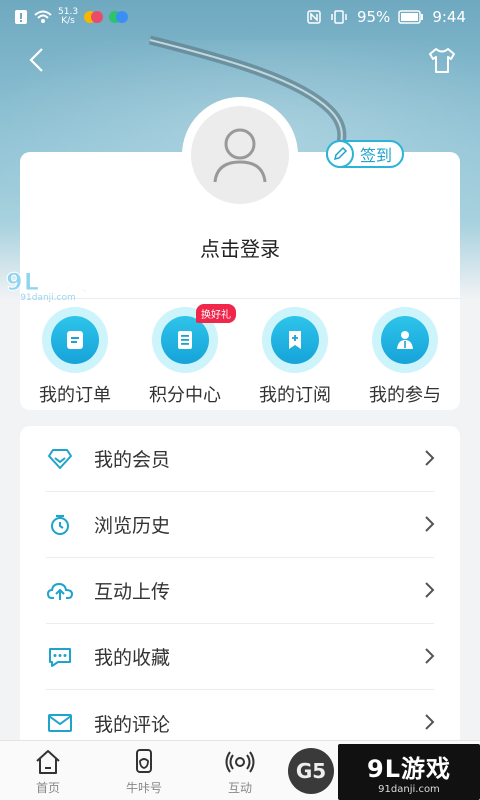 This screenshot has height=800, width=480. I want to click on menu-item-label: 我的评论, so click(132, 724).